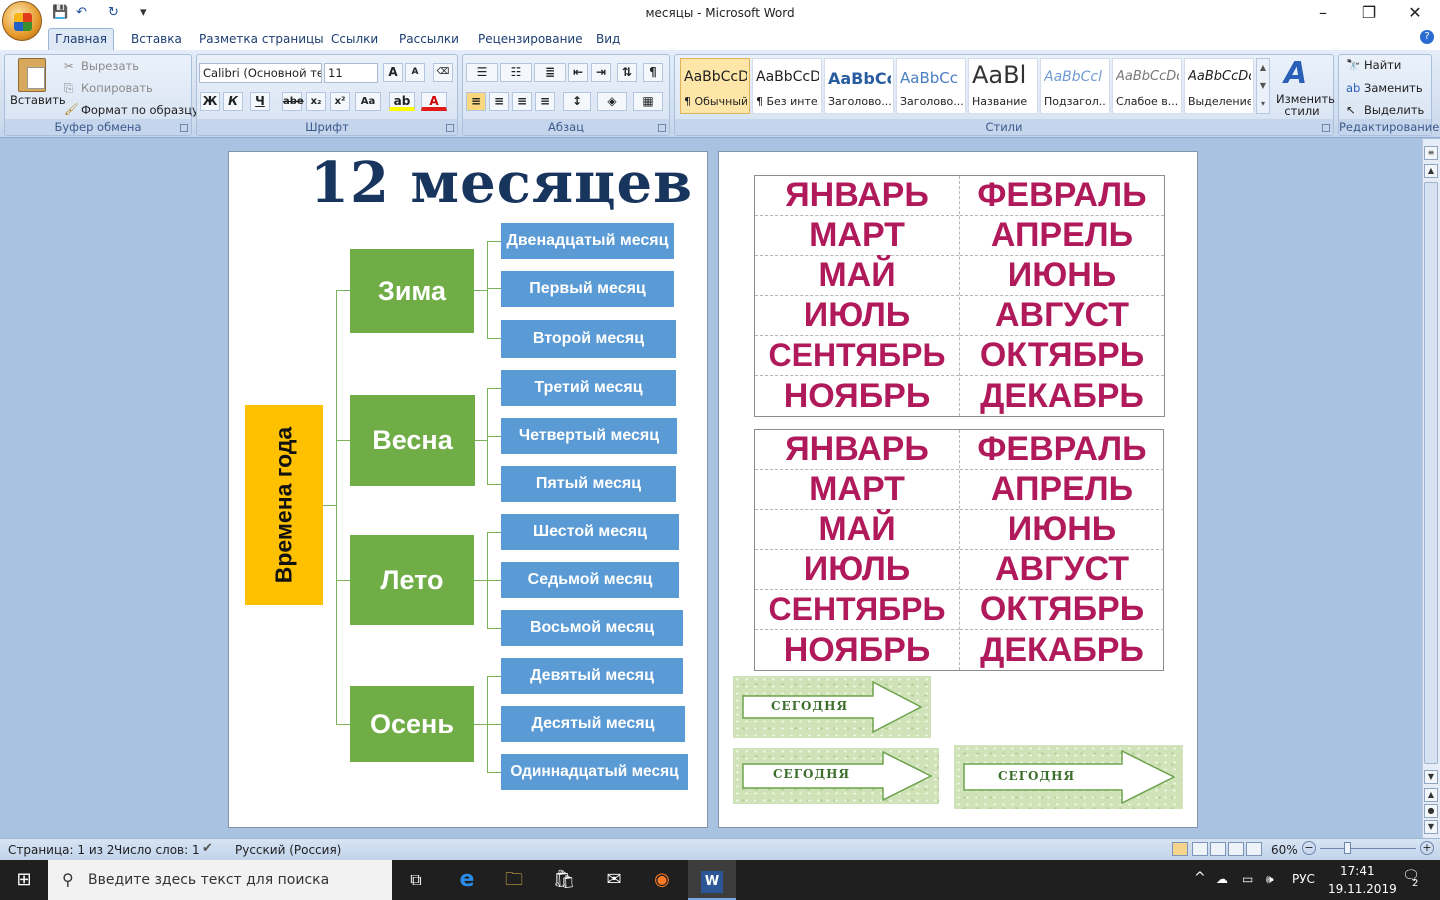  I want to click on justify-icon: ≡, so click(545, 101).